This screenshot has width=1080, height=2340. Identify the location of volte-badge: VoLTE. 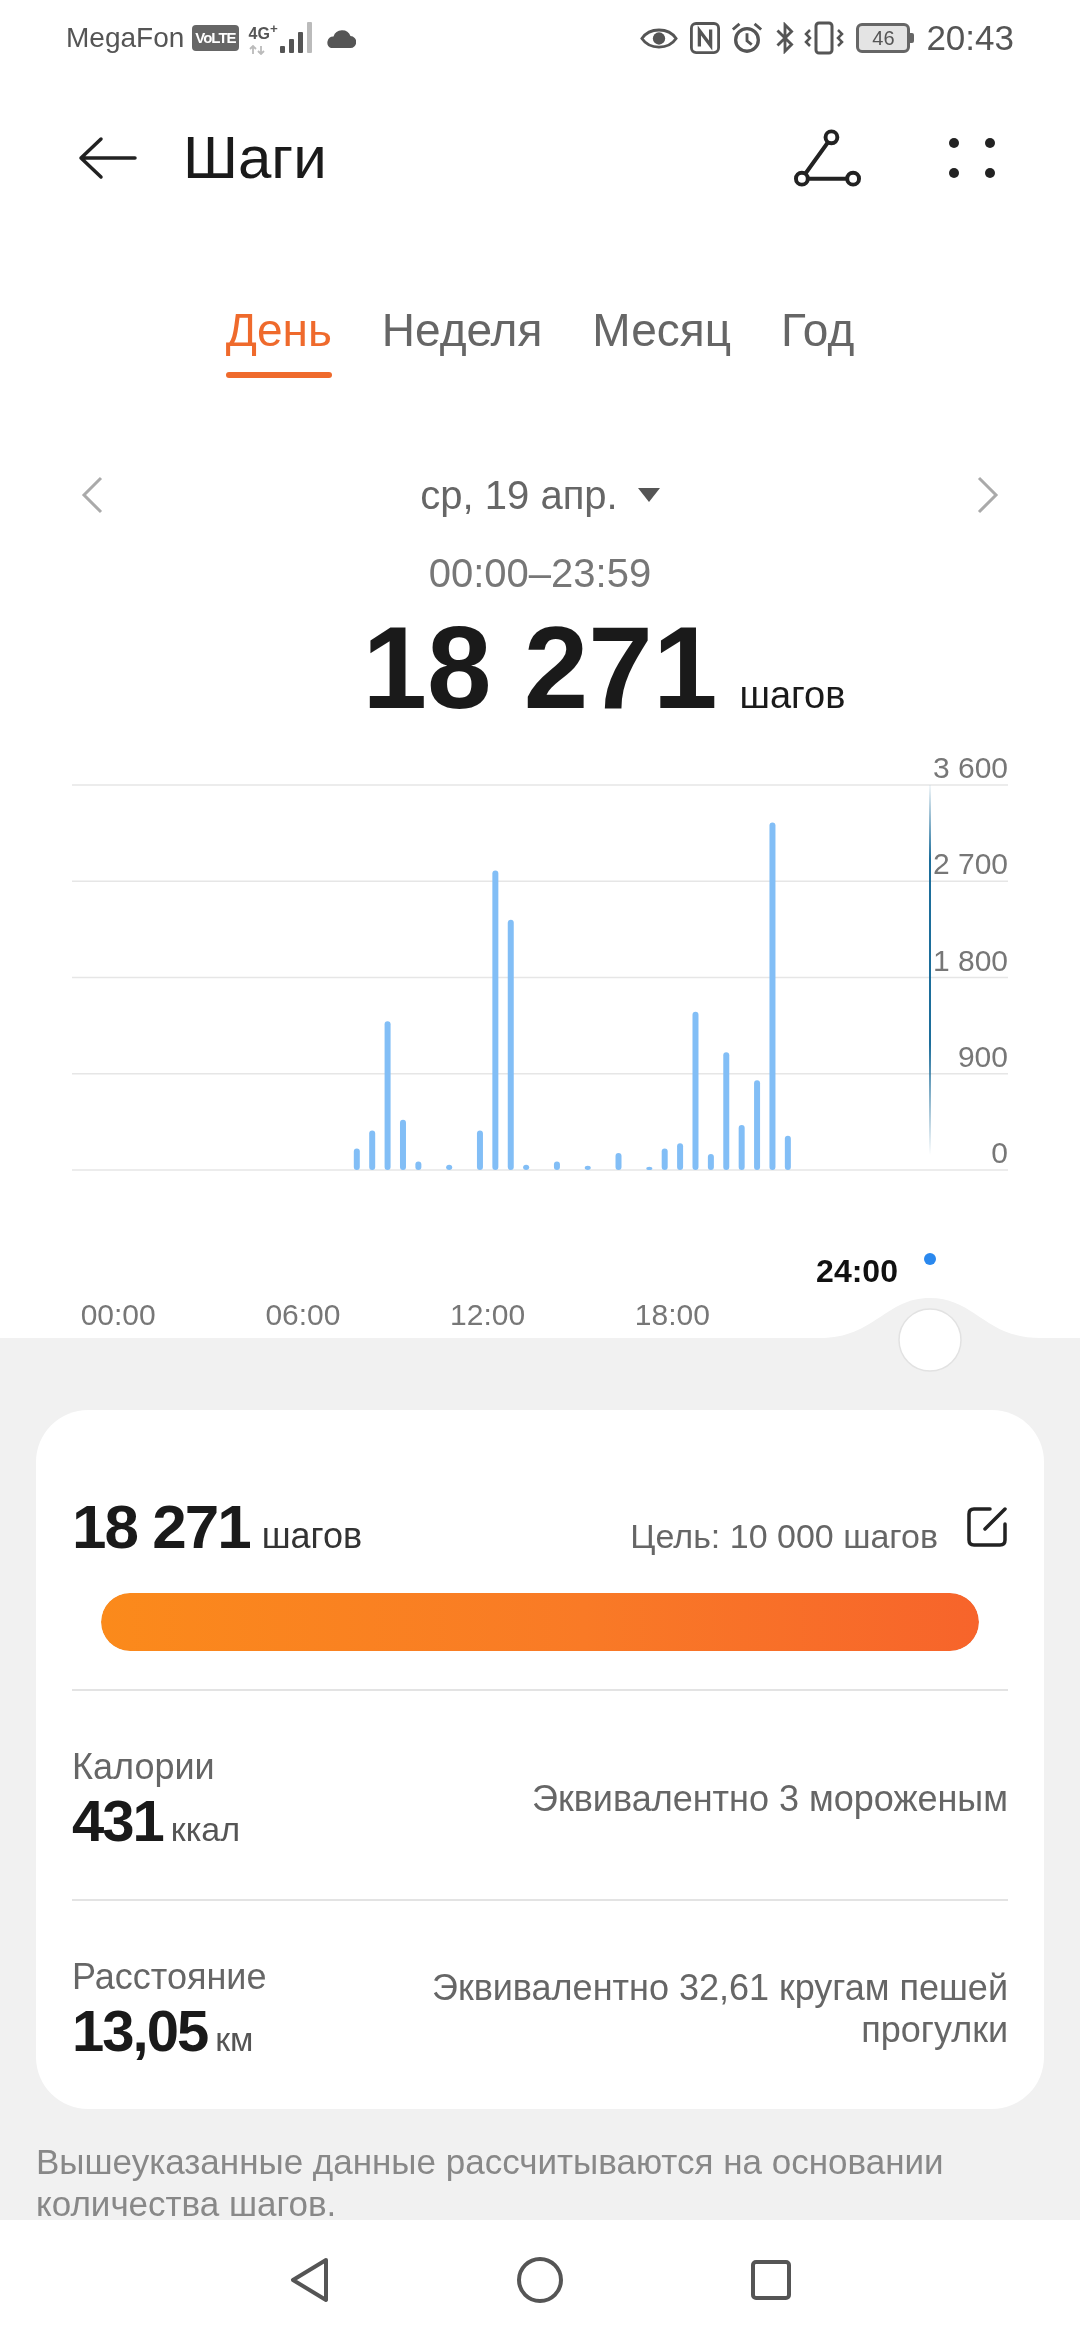
(215, 38).